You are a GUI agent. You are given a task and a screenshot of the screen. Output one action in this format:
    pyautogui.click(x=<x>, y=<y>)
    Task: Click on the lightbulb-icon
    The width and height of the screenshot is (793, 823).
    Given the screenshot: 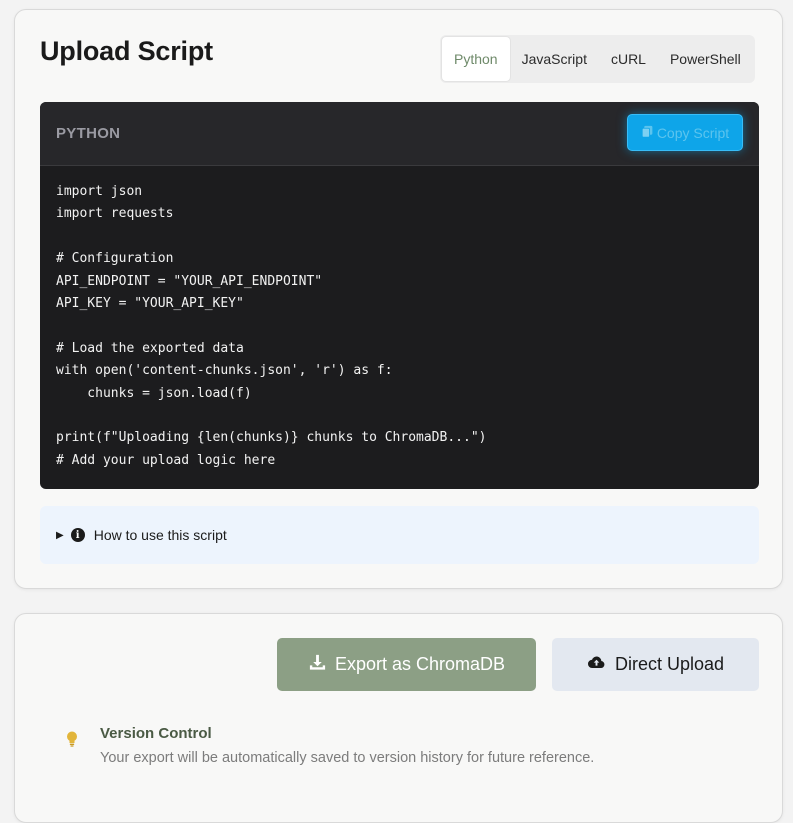 What is the action you would take?
    pyautogui.click(x=72, y=739)
    